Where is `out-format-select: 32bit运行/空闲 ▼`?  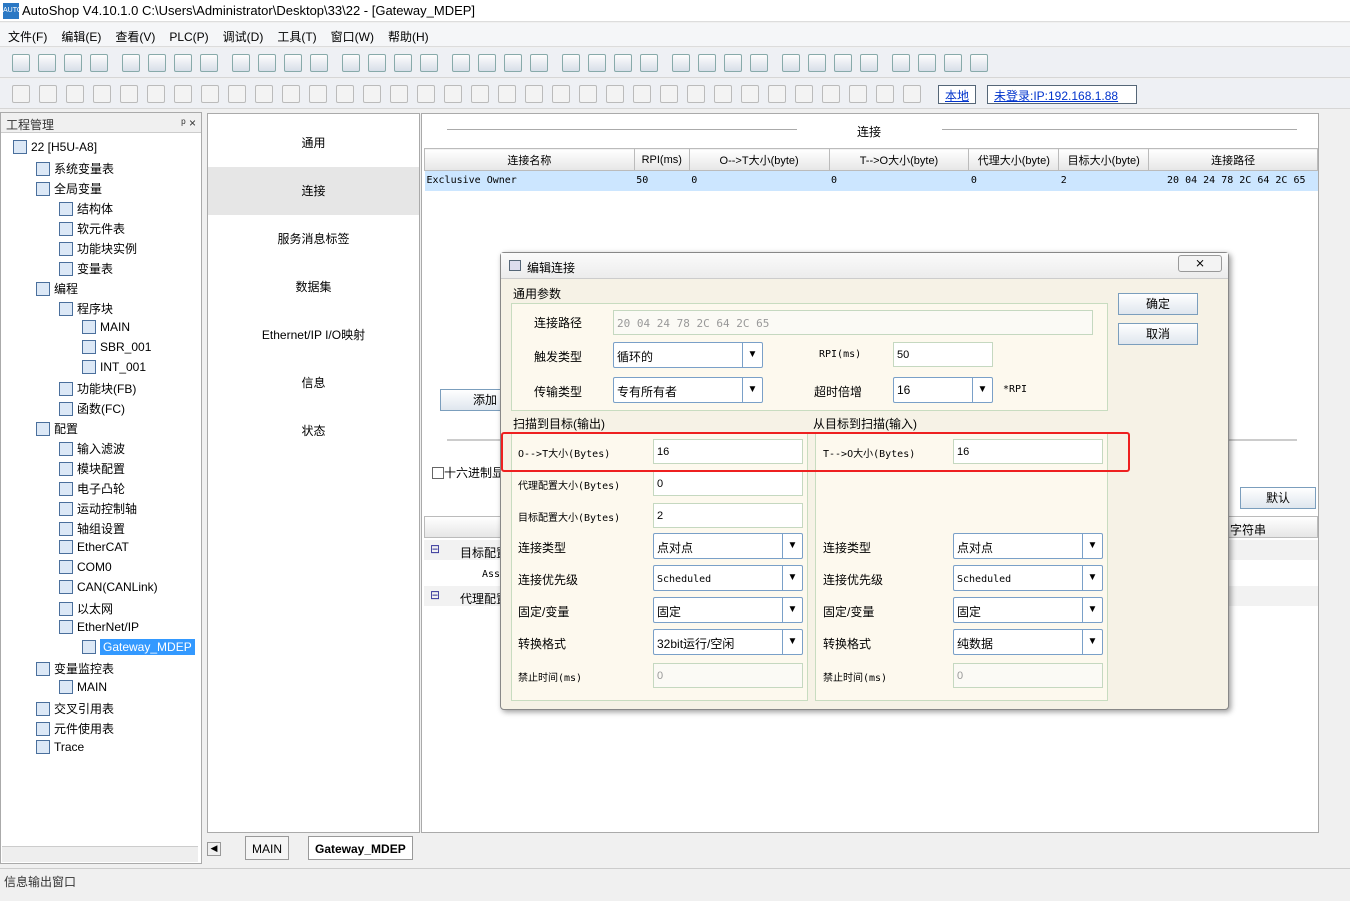 out-format-select: 32bit运行/空闲 ▼ is located at coordinates (728, 642).